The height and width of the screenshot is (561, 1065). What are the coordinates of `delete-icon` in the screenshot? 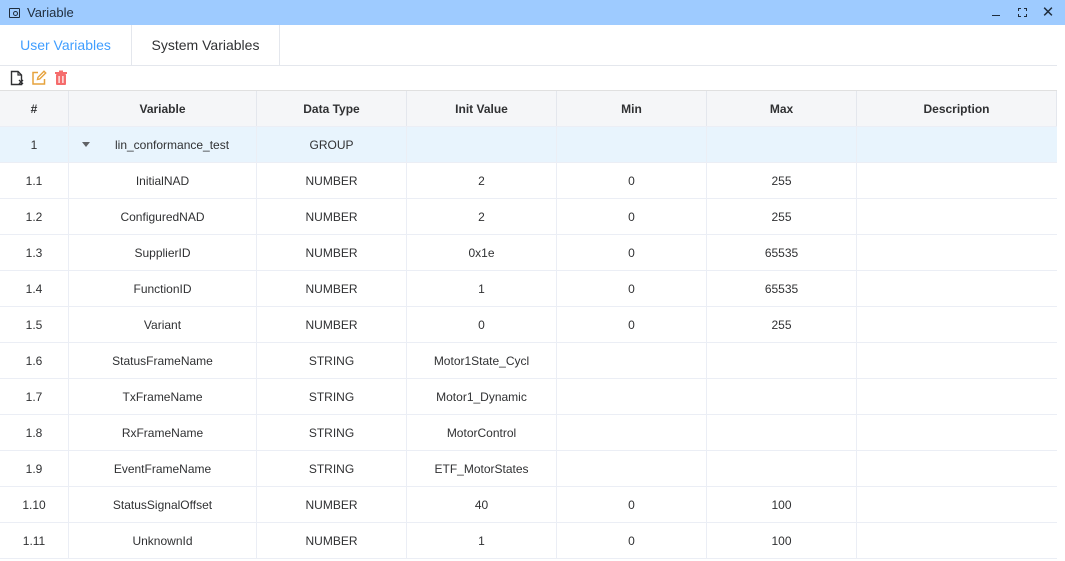 It's located at (61, 77).